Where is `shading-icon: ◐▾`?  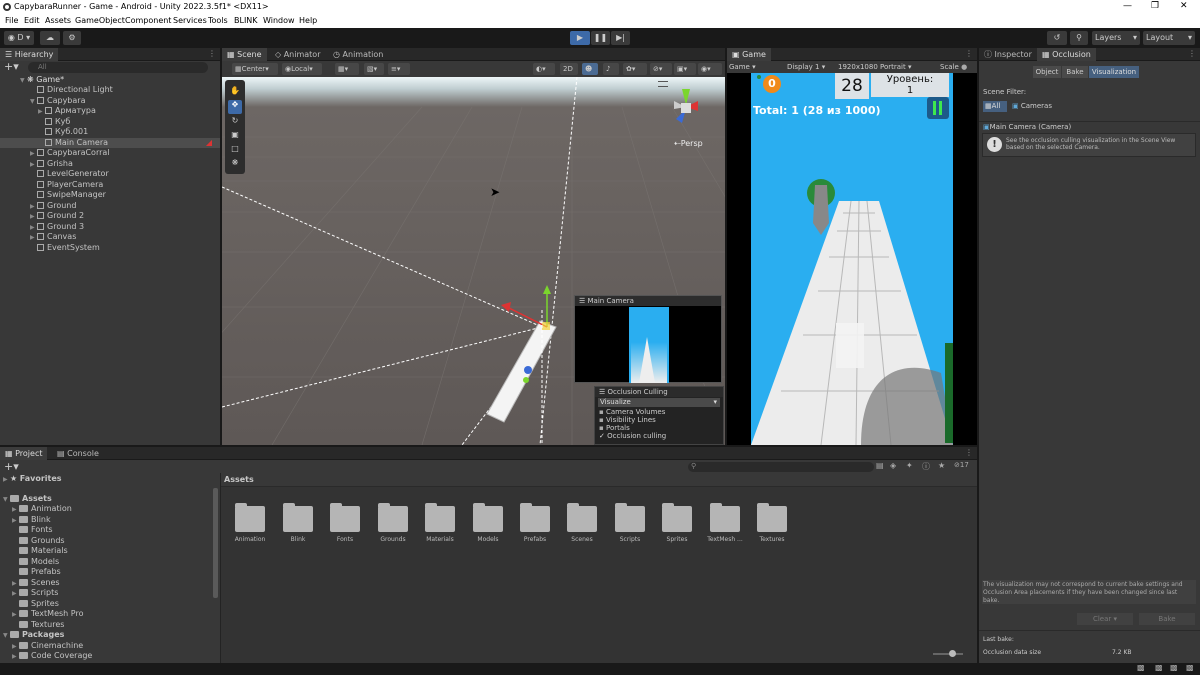
shading-icon: ◐▾ is located at coordinates (544, 69).